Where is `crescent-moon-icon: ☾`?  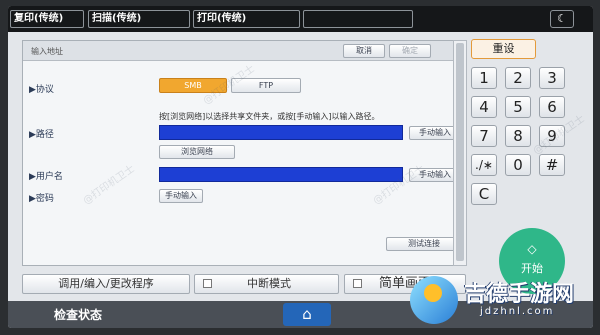
crescent-moon-icon: ☾ is located at coordinates (562, 19).